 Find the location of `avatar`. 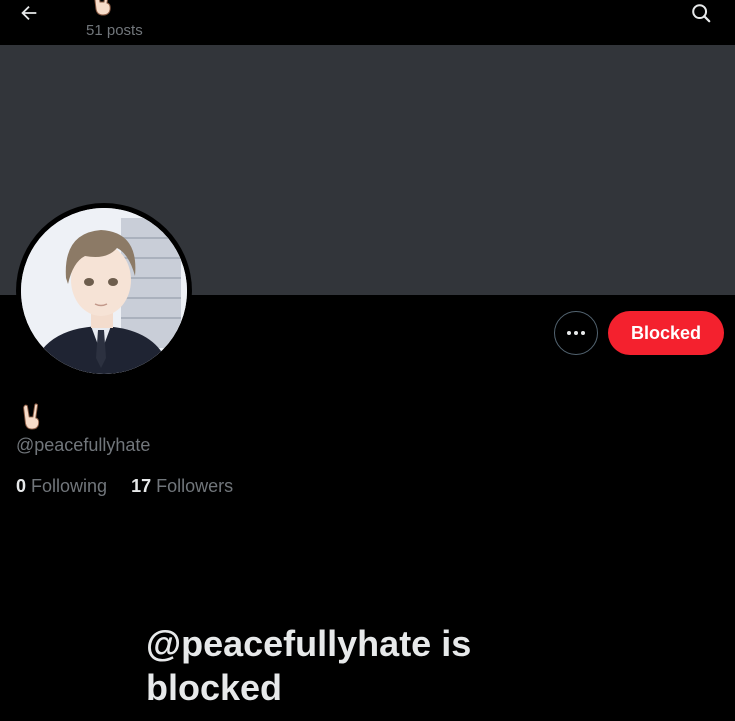

avatar is located at coordinates (104, 291).